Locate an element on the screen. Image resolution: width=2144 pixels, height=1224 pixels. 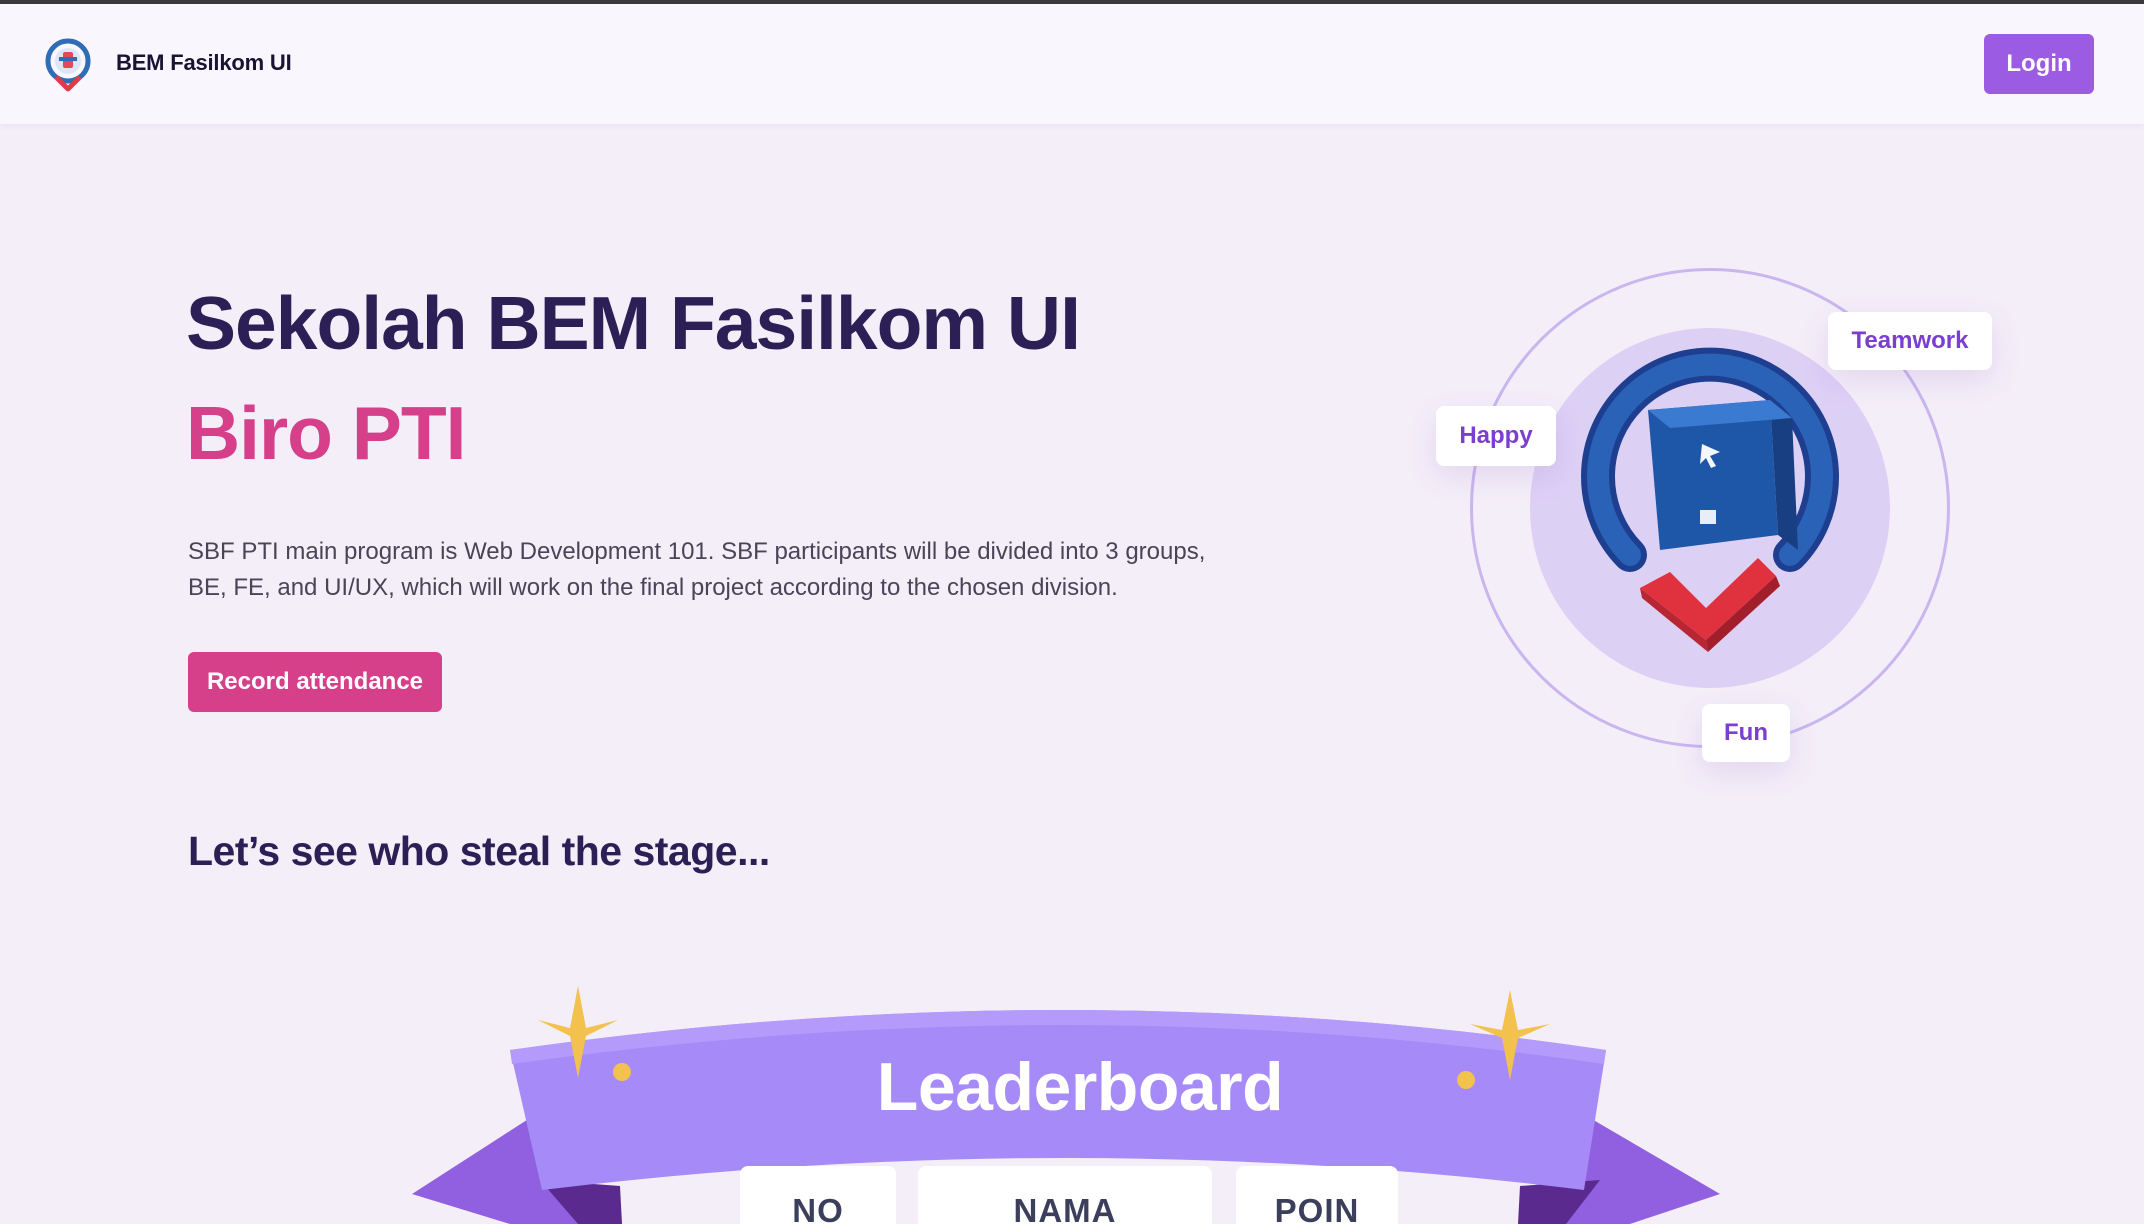
navbar: BEM Fasilkom UI Login is located at coordinates (1072, 64).